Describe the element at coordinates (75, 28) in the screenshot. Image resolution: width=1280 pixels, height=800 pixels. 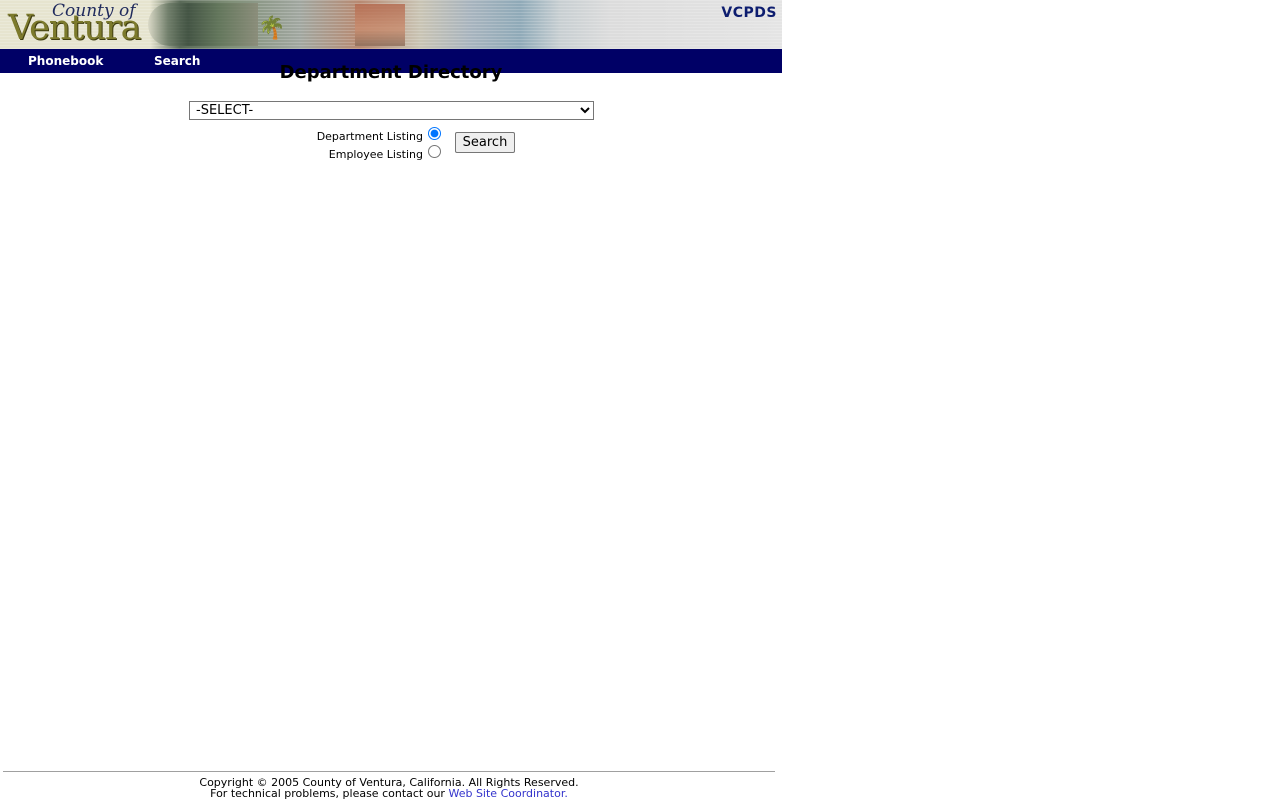
I see `logo-ventura: Ventura` at that location.